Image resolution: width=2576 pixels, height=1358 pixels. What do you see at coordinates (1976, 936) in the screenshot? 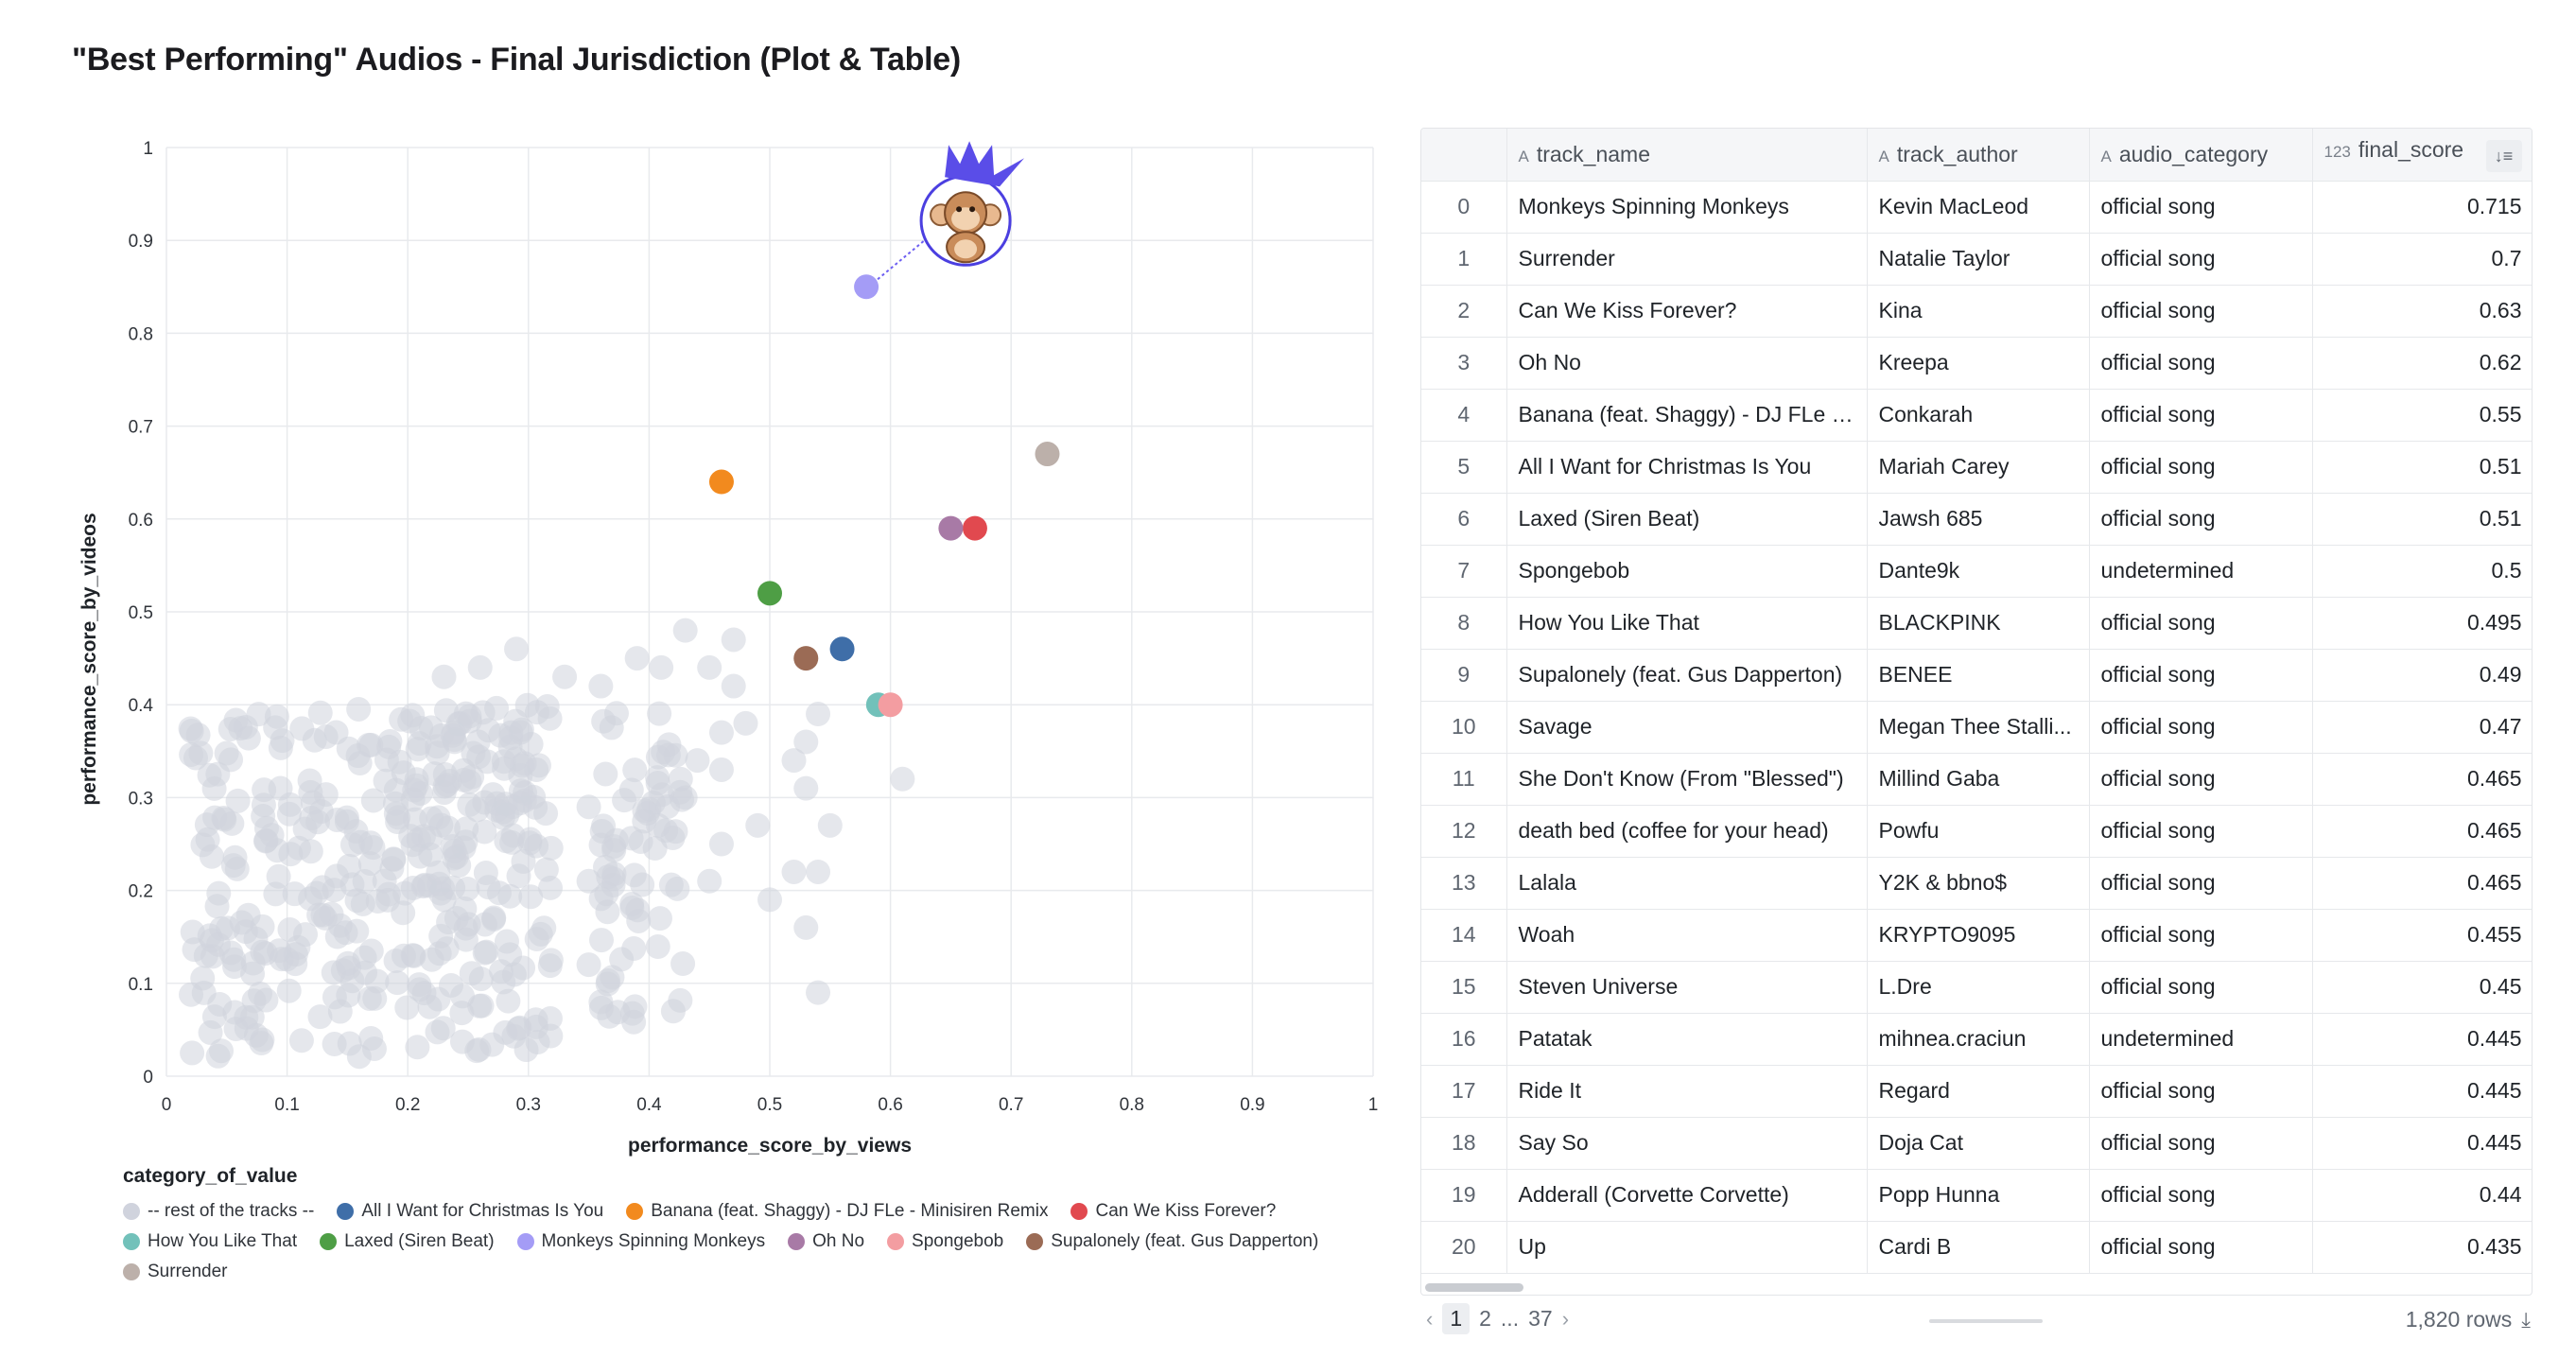
I see `table-row: 14 Woah KRYPTO9095 official song 0.455` at bounding box center [1976, 936].